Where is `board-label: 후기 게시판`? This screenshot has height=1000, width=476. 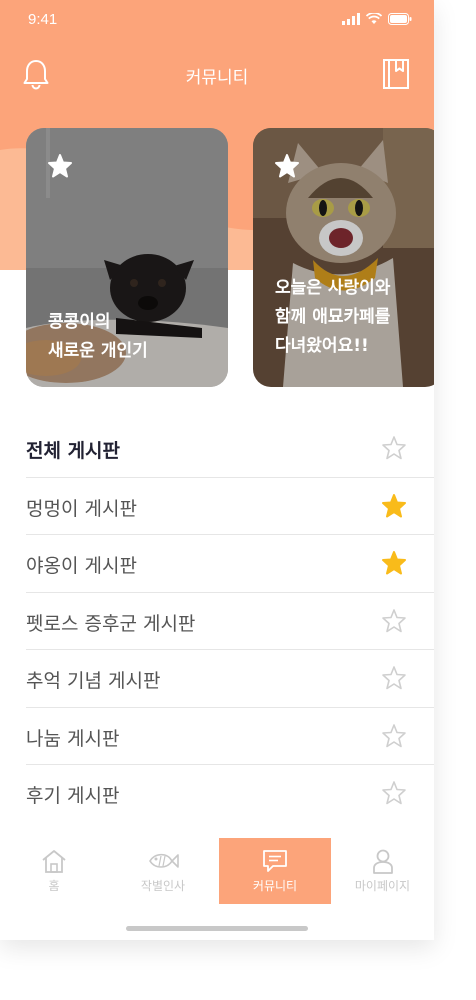
board-label: 후기 게시판 is located at coordinates (73, 796).